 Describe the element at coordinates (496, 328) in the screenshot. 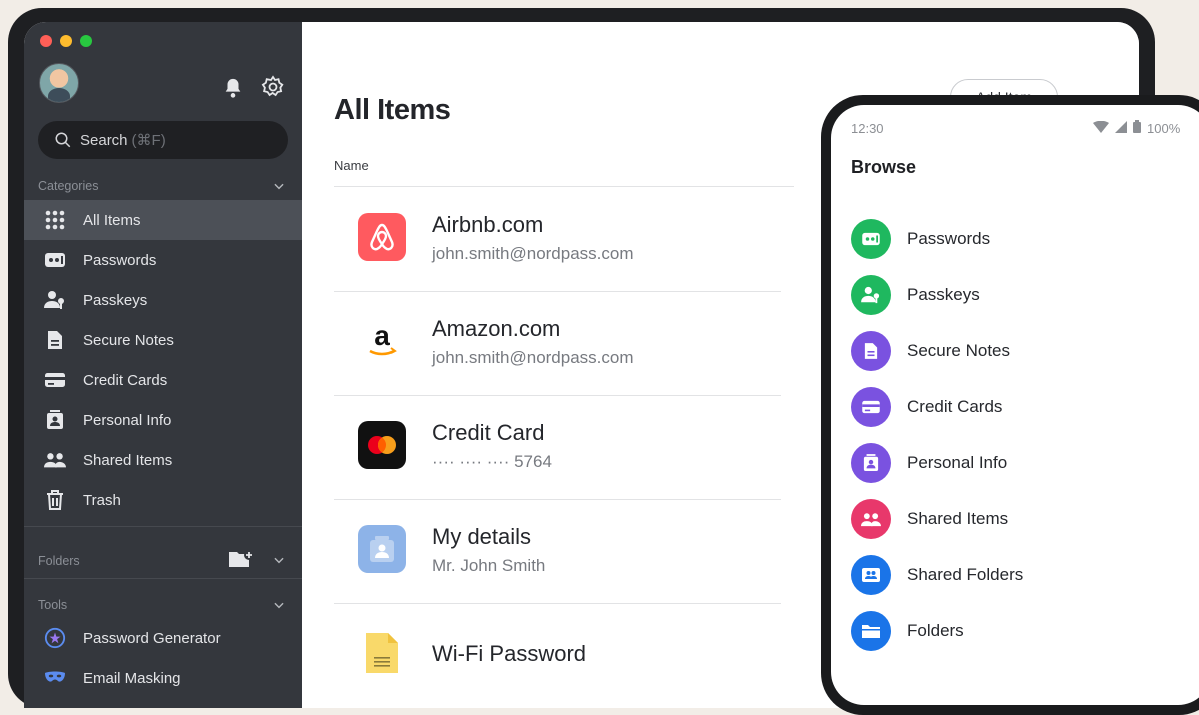

I see `item-title: Amazon.com` at that location.